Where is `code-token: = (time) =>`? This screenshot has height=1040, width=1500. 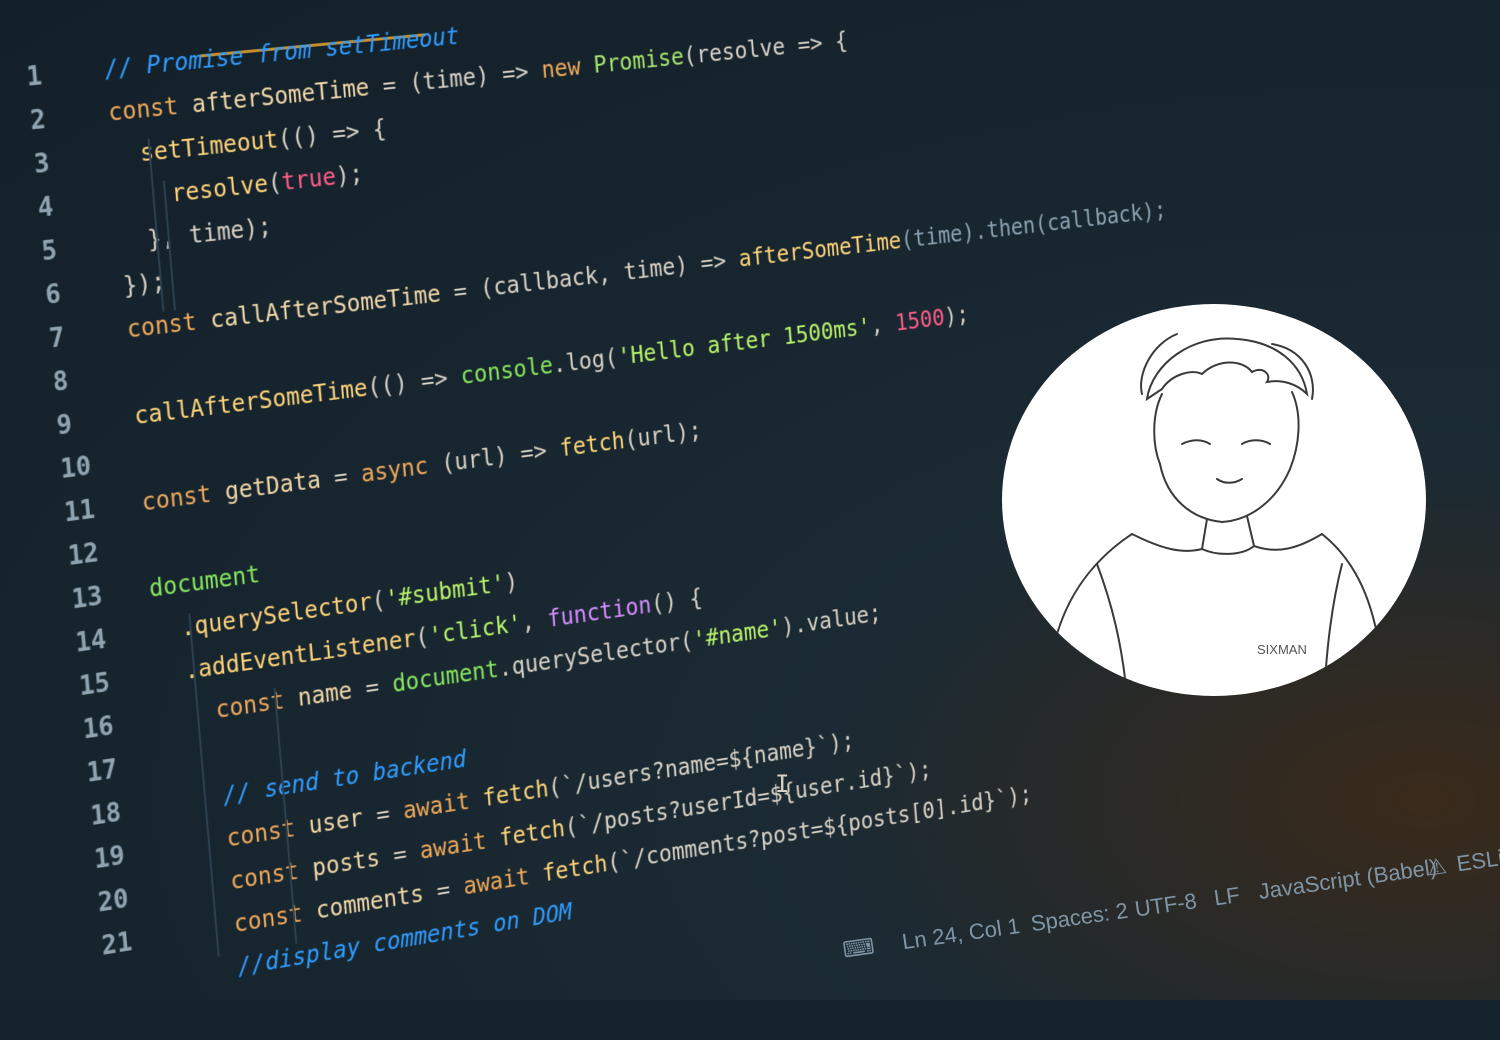 code-token: = (time) => is located at coordinates (455, 79).